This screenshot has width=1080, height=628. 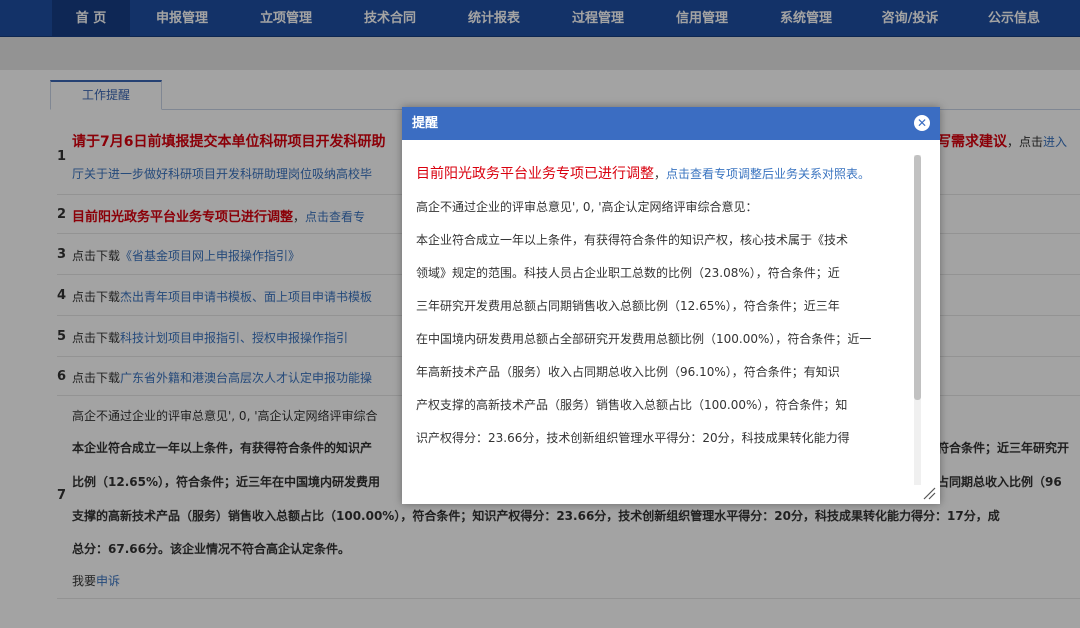 What do you see at coordinates (633, 438) in the screenshot?
I see `dialog-text: 识产权得分：23.66分，技术创新组织管理水平得分：20分，科技成果转化能力得` at bounding box center [633, 438].